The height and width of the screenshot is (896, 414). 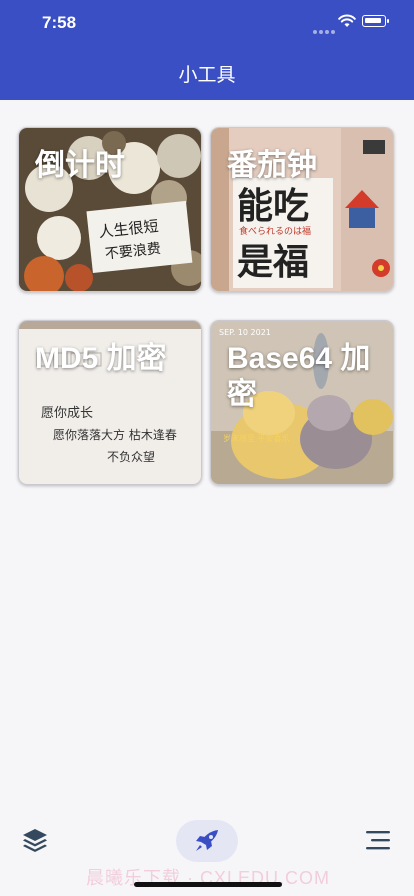 I want to click on menu-icon, so click(x=378, y=840).